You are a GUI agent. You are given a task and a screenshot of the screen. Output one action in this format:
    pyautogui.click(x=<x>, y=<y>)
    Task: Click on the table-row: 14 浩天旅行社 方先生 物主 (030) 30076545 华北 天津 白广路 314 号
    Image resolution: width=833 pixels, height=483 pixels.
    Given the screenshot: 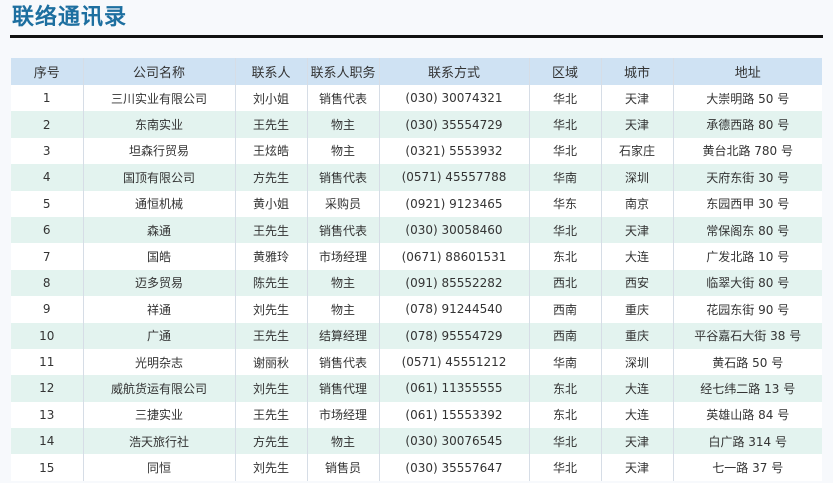 What is the action you would take?
    pyautogui.click(x=416, y=441)
    